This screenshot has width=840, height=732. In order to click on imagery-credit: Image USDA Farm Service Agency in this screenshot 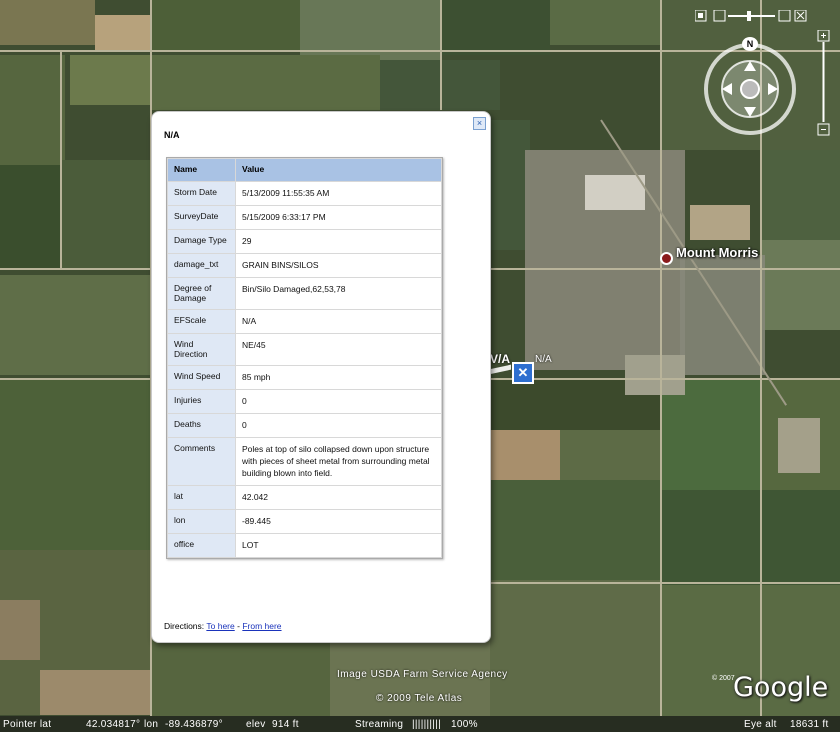, I will do `click(422, 674)`.